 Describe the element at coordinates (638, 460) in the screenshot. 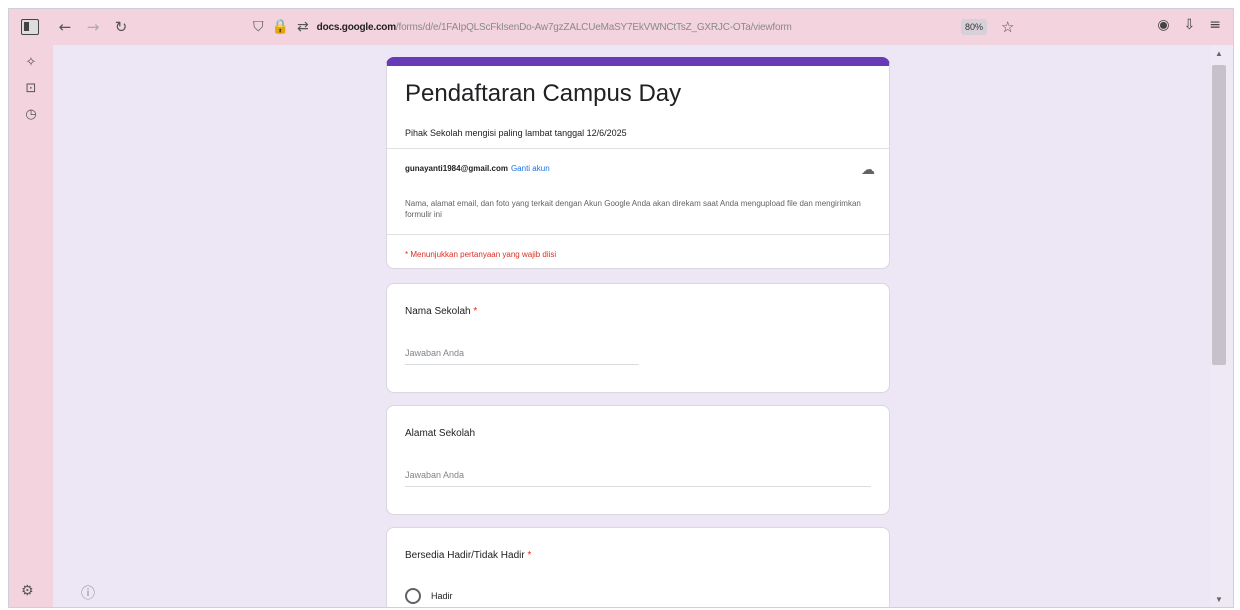

I see `question-card-alamat-sekolah: Alamat Sekolah Jawaban Anda` at that location.